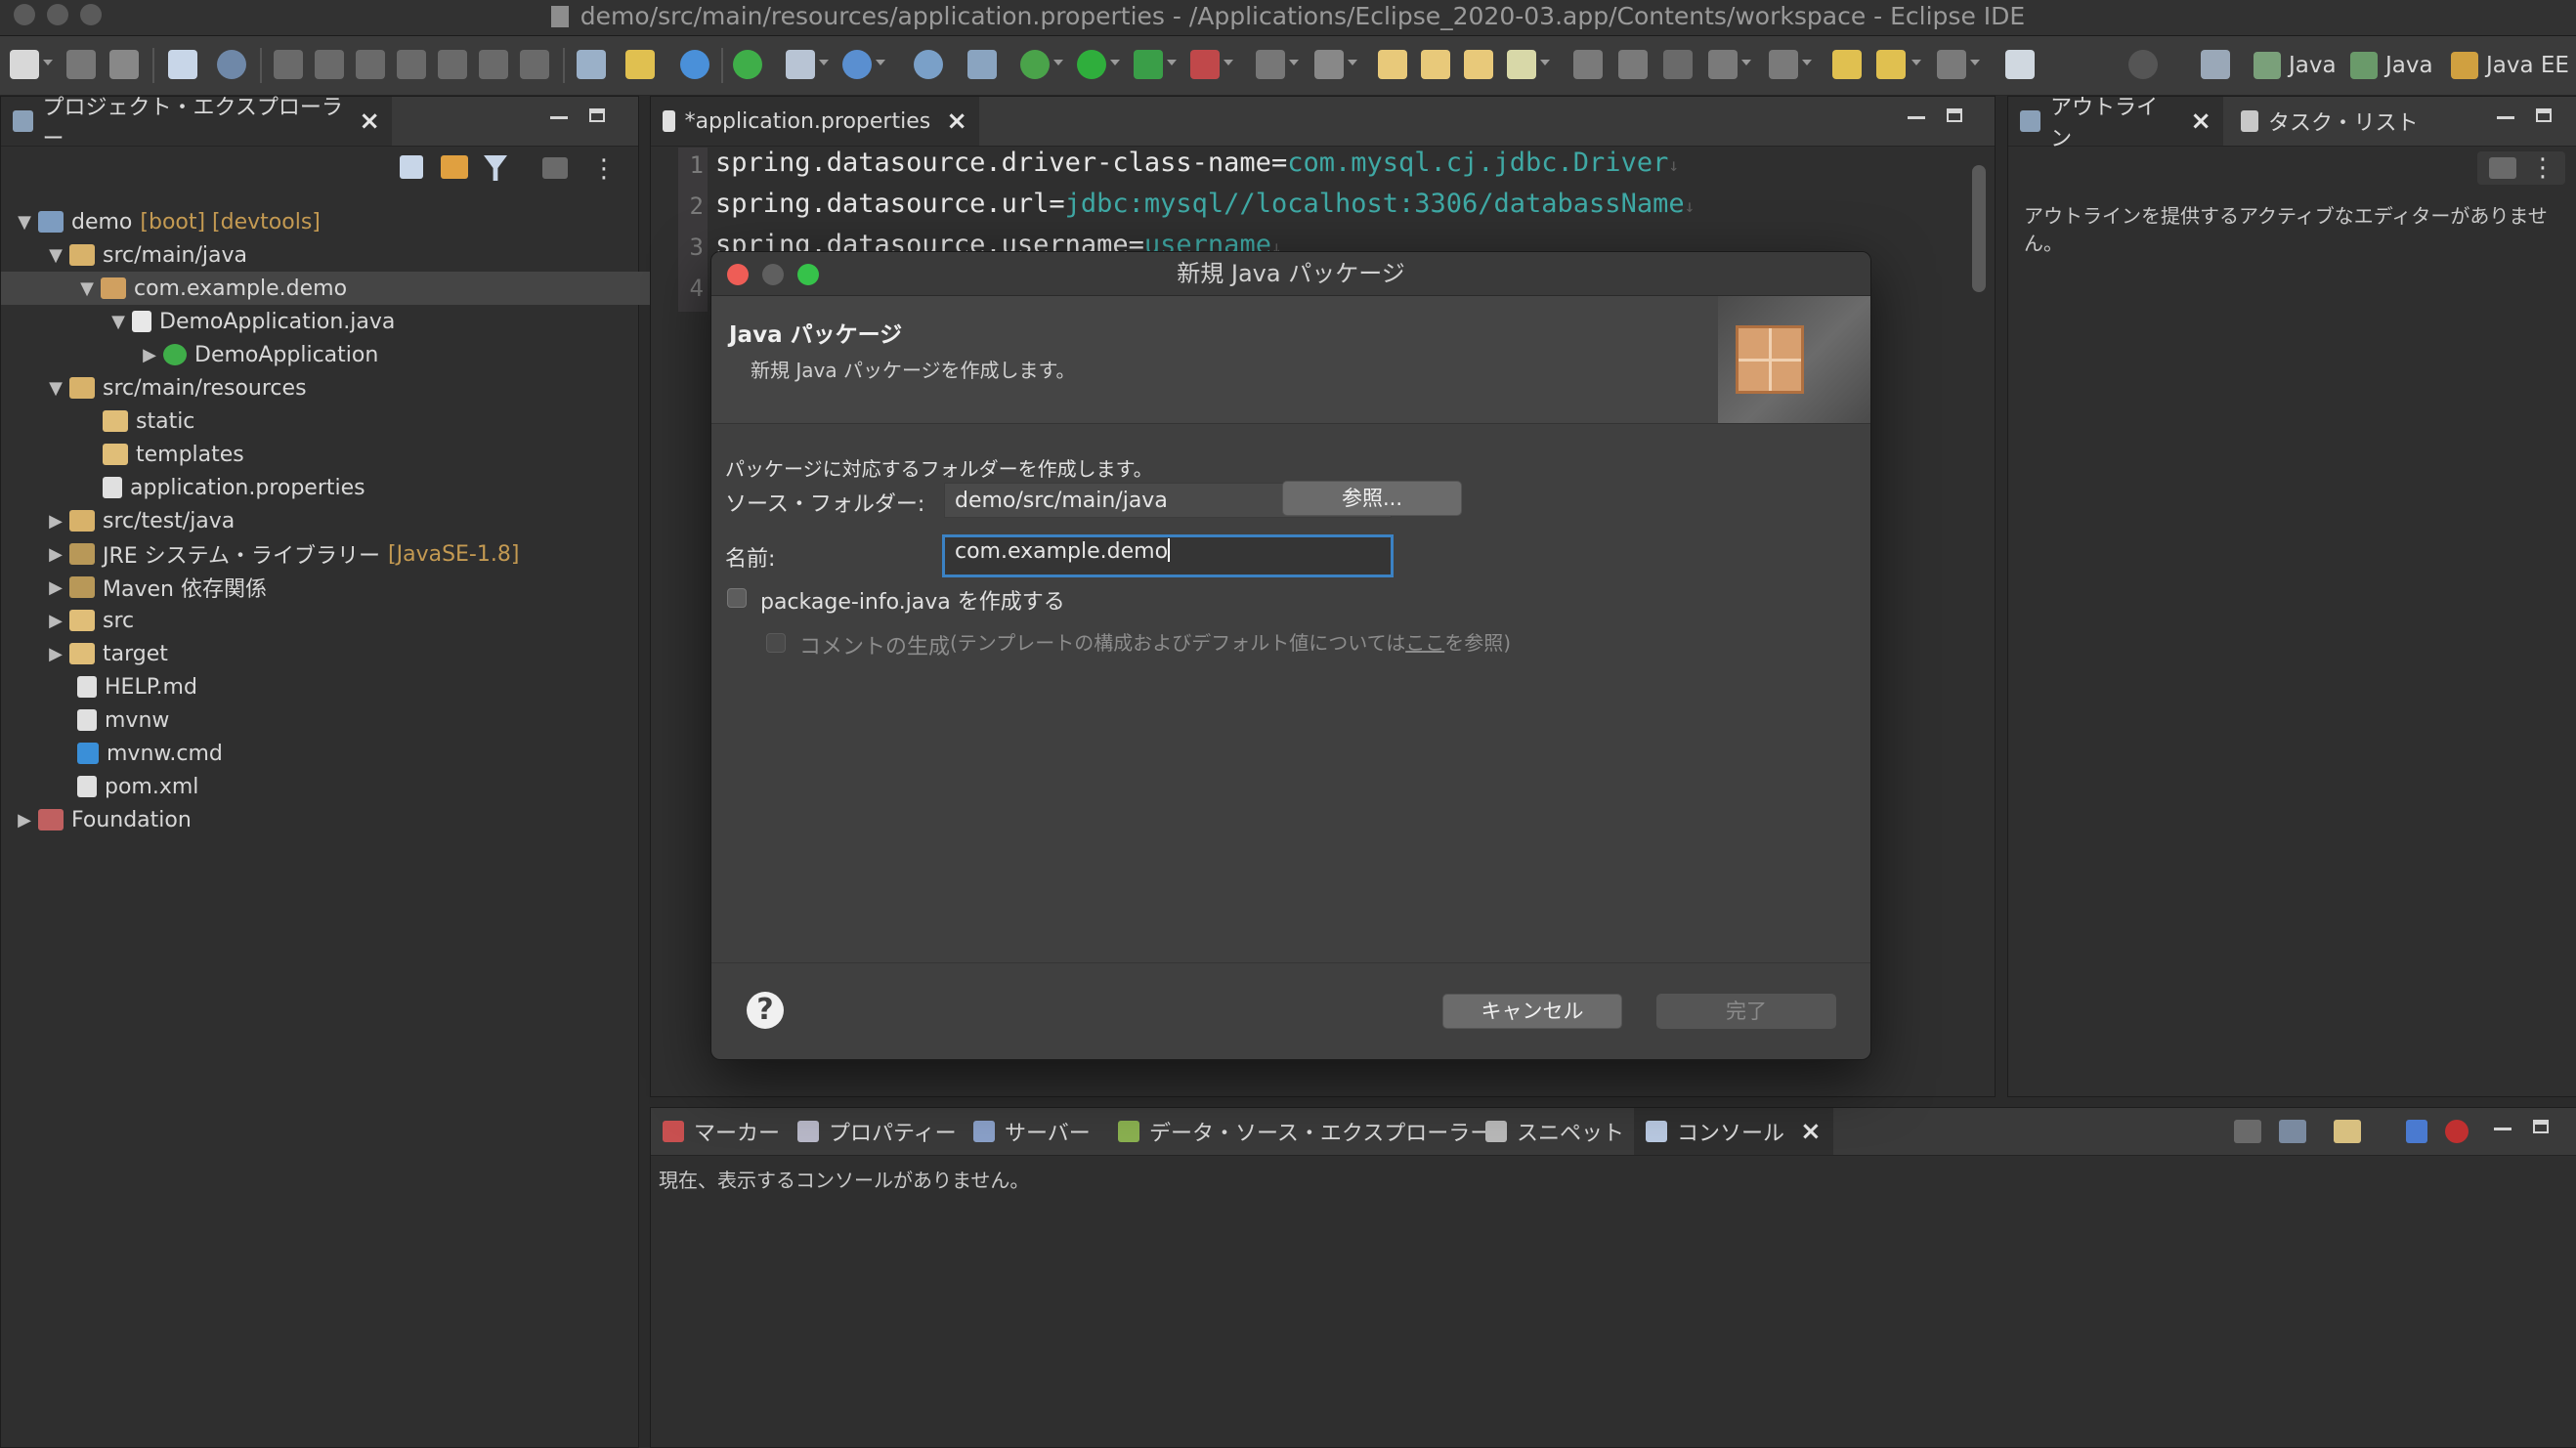  I want to click on step-into-icon, so click(453, 64).